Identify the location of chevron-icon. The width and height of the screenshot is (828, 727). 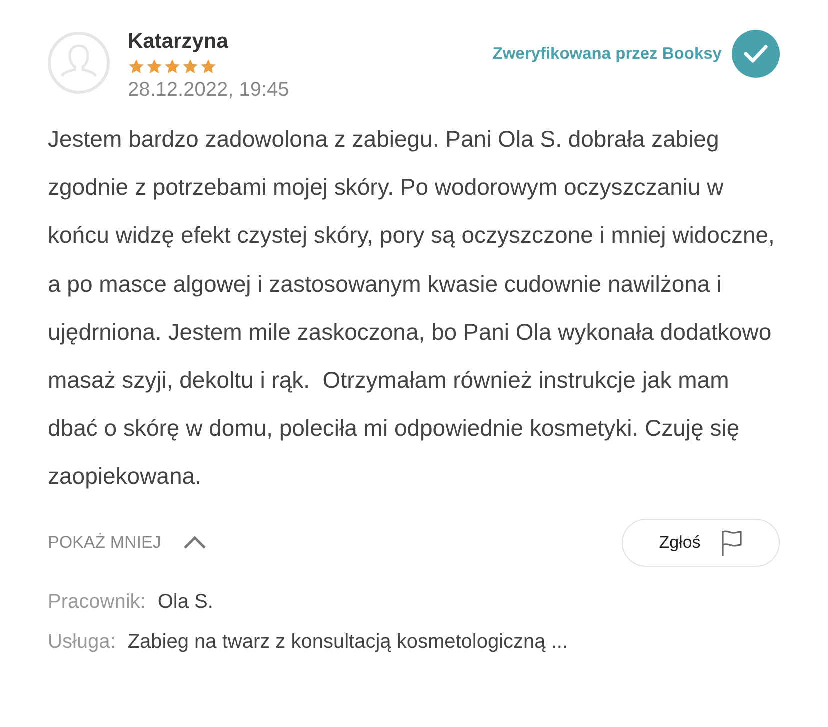
(195, 543).